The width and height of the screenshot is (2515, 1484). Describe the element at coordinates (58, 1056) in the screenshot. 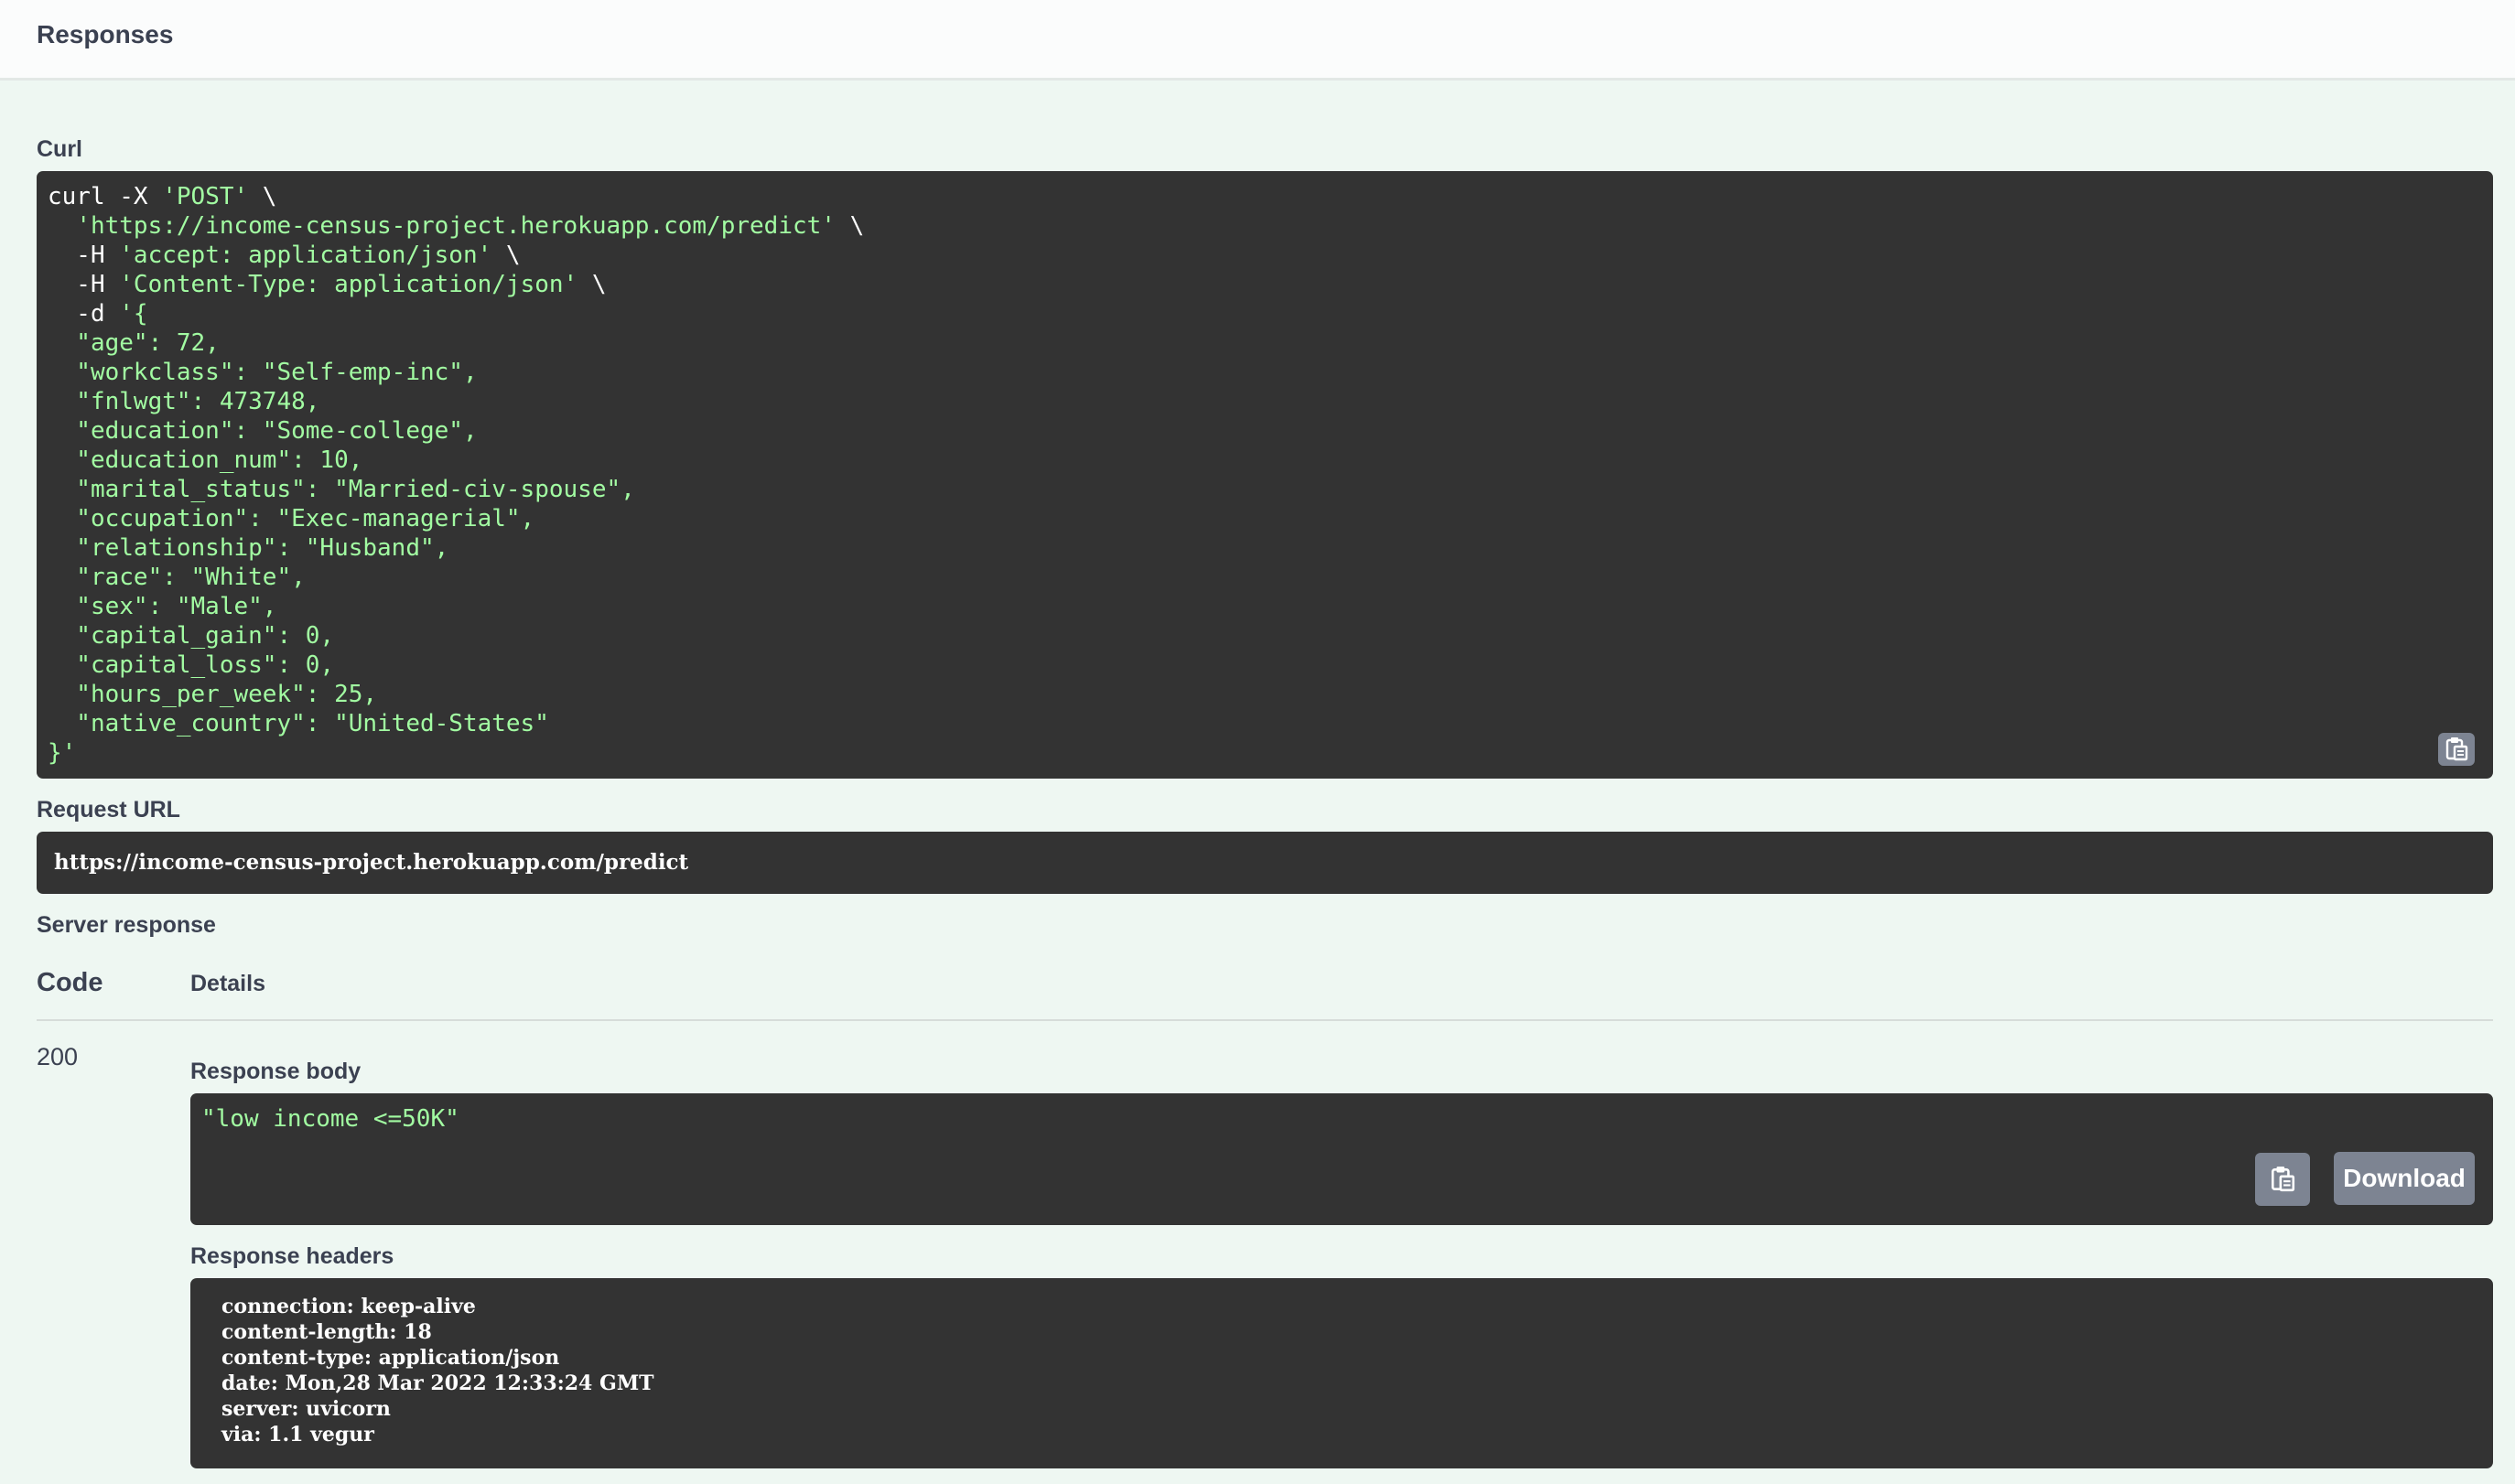

I see `response-code: 200` at that location.